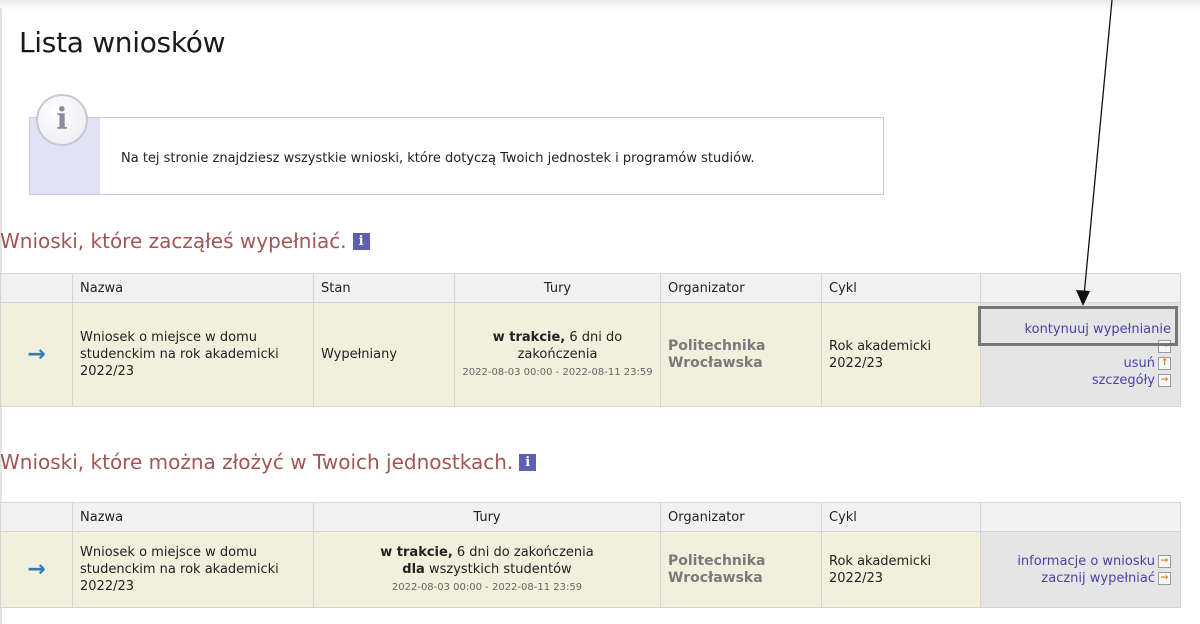  I want to click on application-info-link: informacje o wniosku →, so click(1094, 561).